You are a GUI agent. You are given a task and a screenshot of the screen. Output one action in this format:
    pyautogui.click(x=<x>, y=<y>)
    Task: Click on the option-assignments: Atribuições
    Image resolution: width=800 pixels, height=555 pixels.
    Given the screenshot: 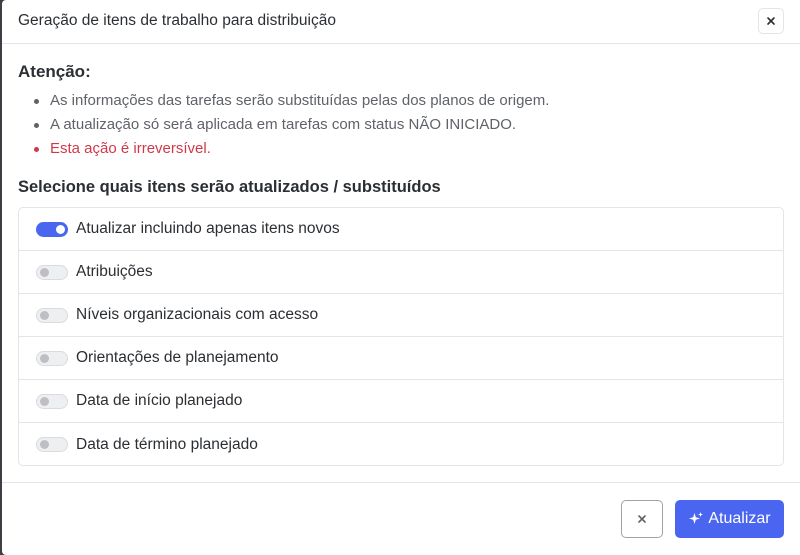 What is the action you would take?
    pyautogui.click(x=401, y=272)
    